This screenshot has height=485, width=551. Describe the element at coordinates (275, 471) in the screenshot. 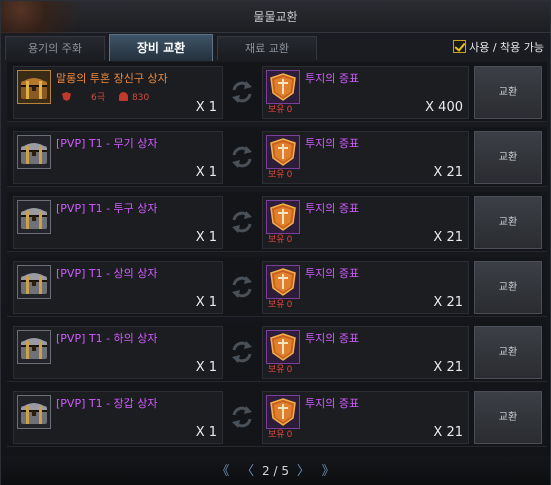

I see `pagination: 《 〈 2 / 5 〉 》` at that location.